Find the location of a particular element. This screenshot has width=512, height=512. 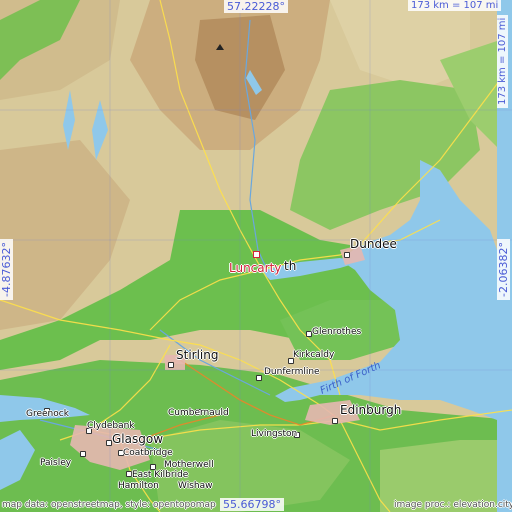

place-cumbernauld: Cumbernauld is located at coordinates (198, 413).